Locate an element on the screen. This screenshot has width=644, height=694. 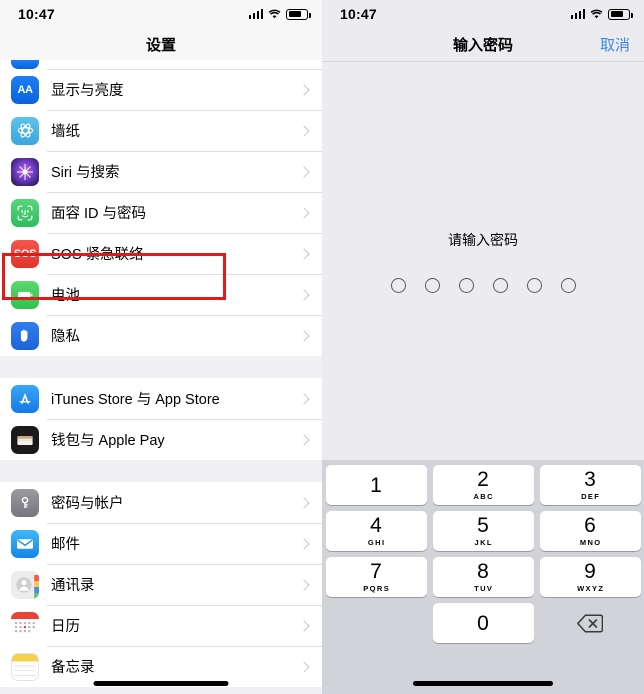
key-0: 0 is located at coordinates (483, 623).